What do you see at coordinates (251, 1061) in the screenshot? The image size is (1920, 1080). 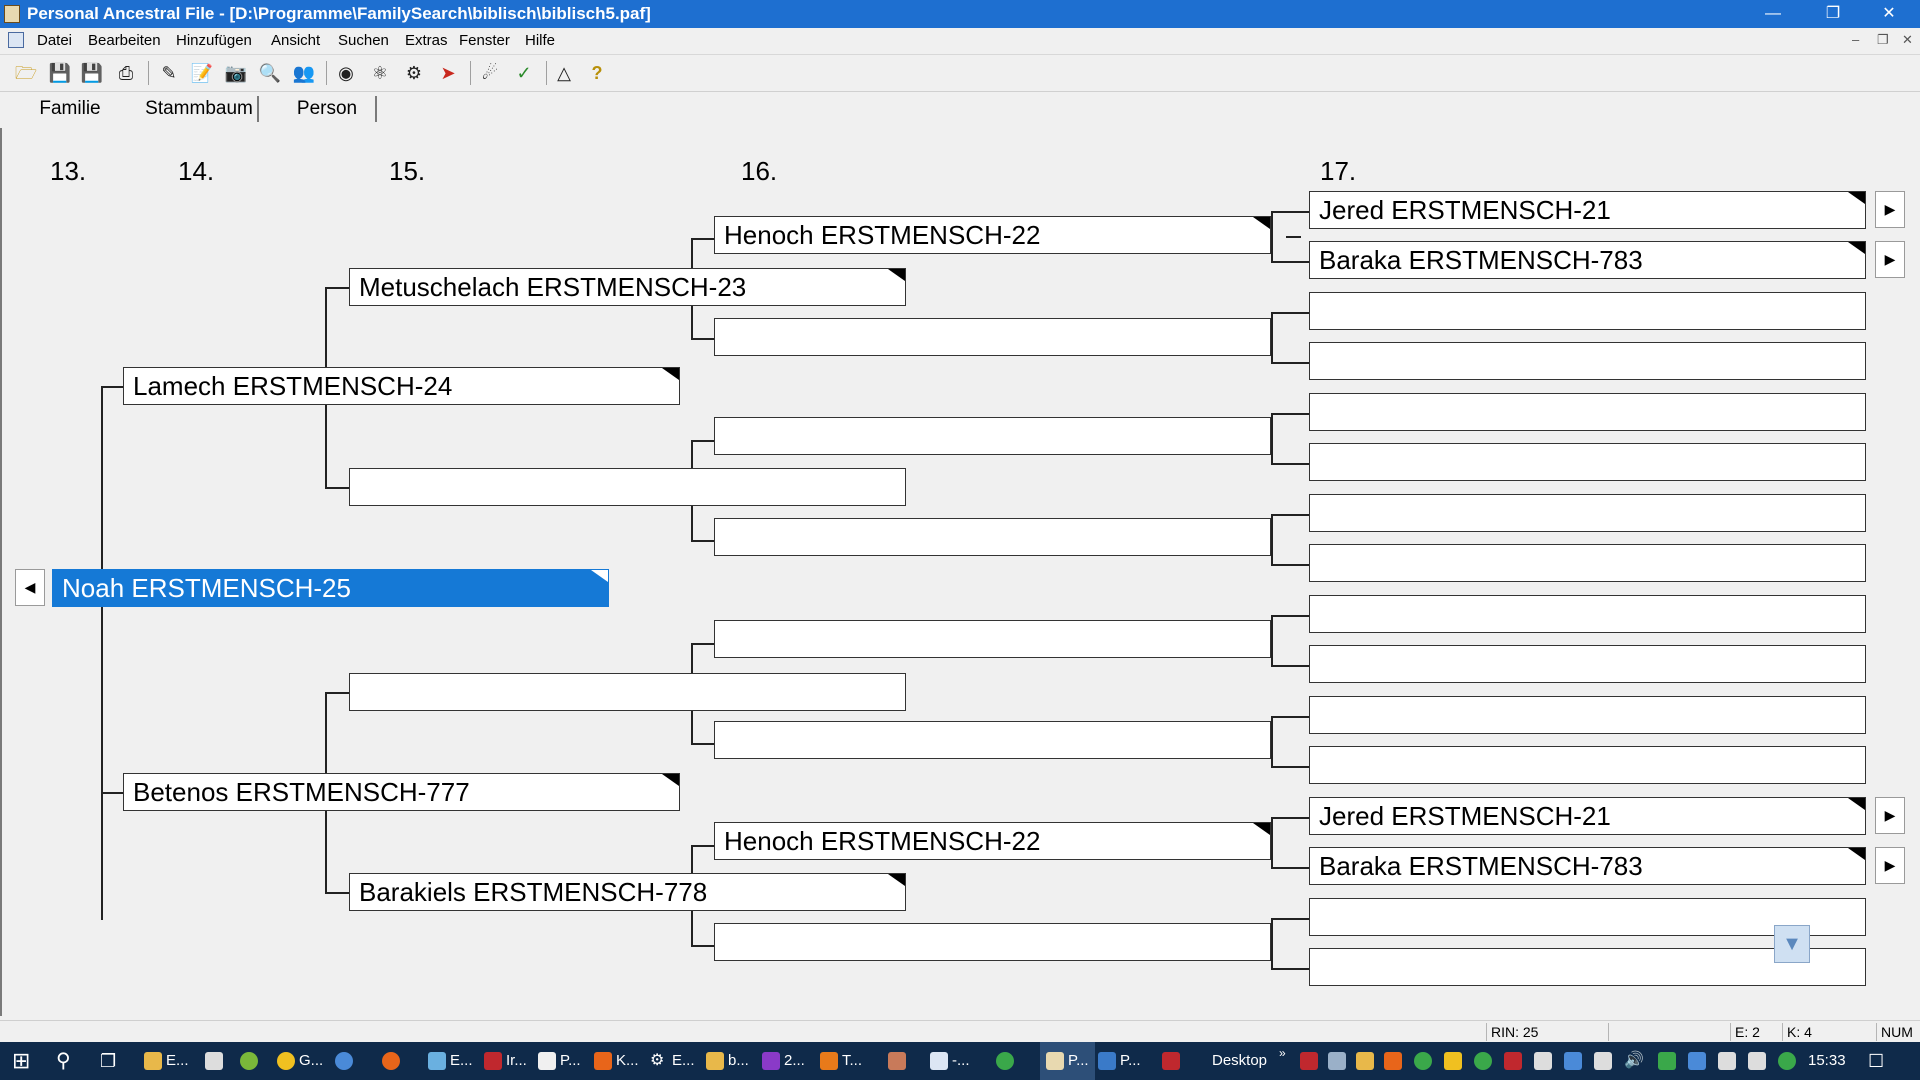 I see `taskbar-app-green` at bounding box center [251, 1061].